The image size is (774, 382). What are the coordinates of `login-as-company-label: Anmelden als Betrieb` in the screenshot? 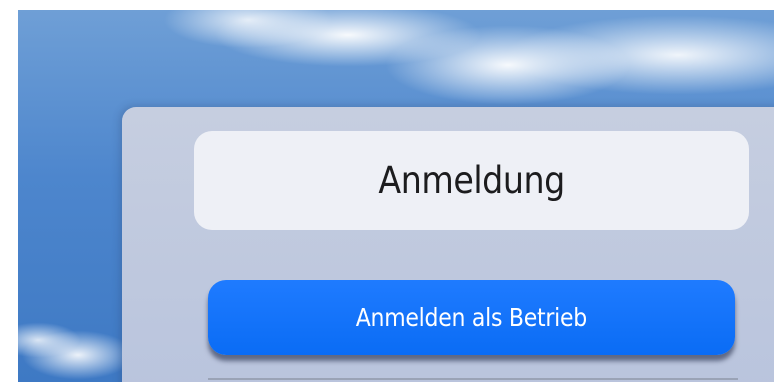 It's located at (471, 317).